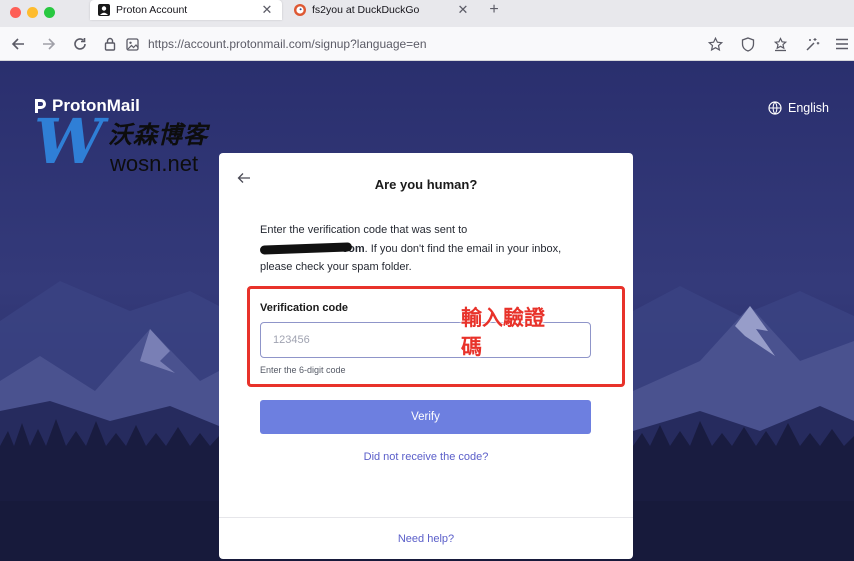 Image resolution: width=854 pixels, height=561 pixels. Describe the element at coordinates (158, 135) in the screenshot. I see `watermark-chinese-text: 沃森博客` at that location.